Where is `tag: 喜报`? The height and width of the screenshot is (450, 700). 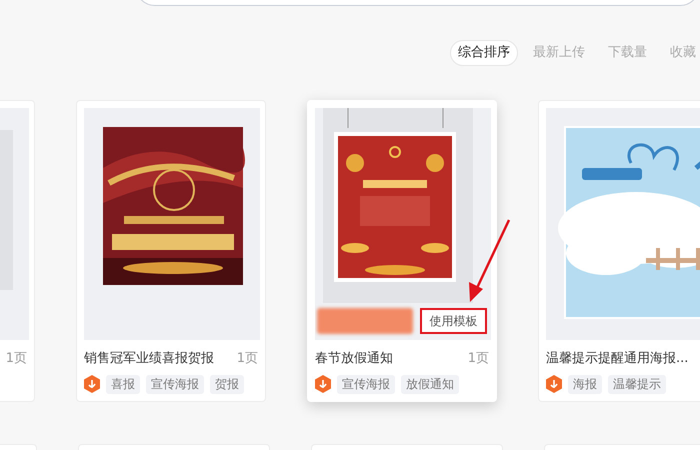 tag: 喜报 is located at coordinates (123, 384).